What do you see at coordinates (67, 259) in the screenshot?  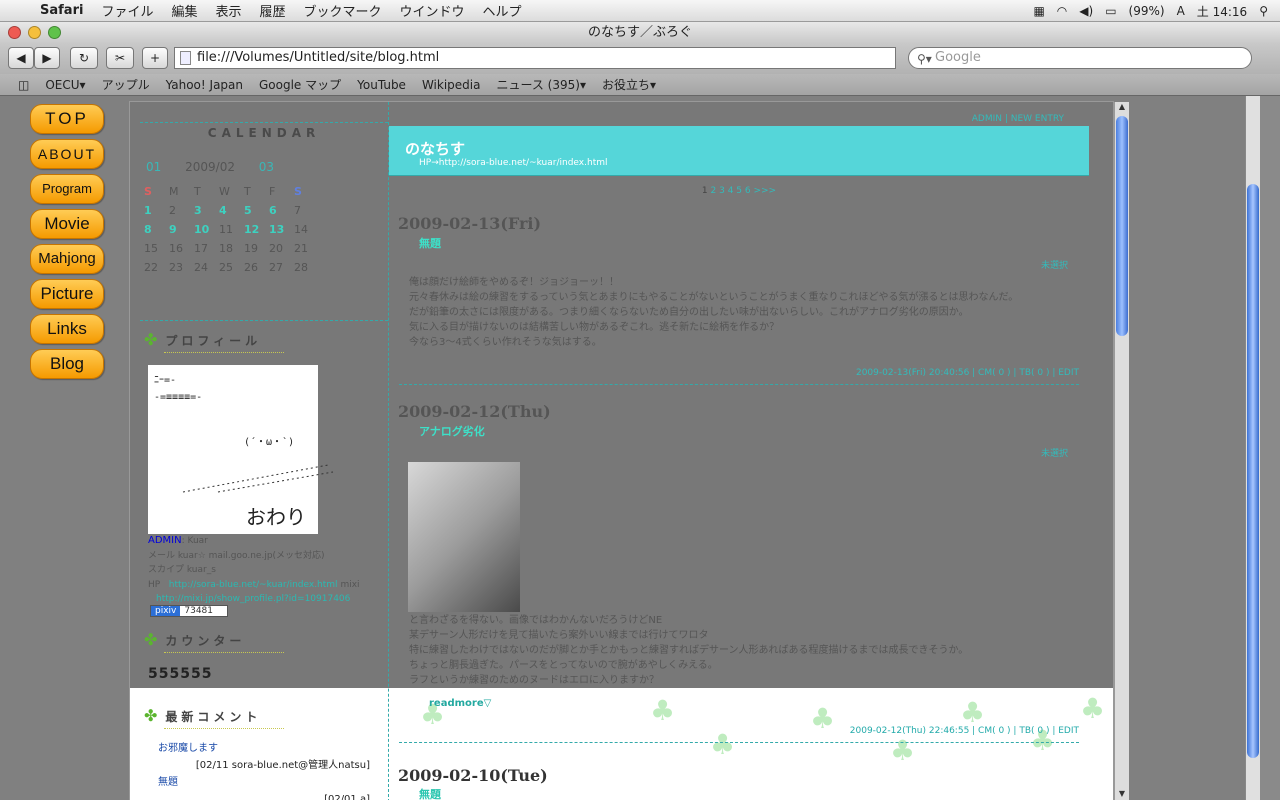 I see `nav-mahjong: Mahjong` at bounding box center [67, 259].